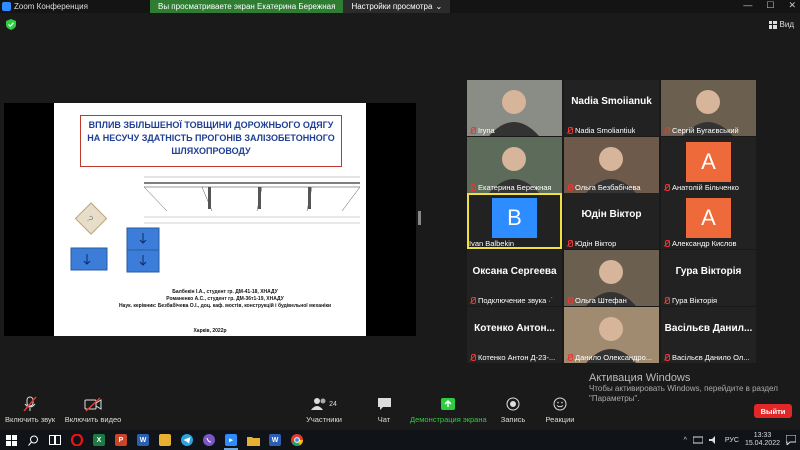  I want to click on leave-meeting-button: Выйти, so click(773, 411).